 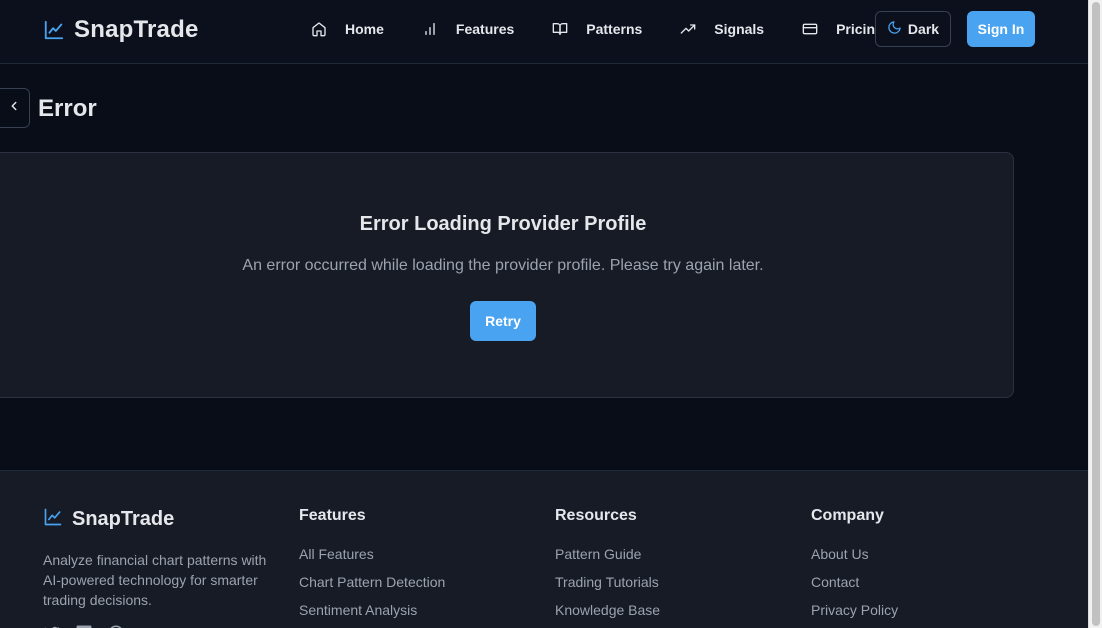 What do you see at coordinates (372, 554) in the screenshot?
I see `footer-link: All Features` at bounding box center [372, 554].